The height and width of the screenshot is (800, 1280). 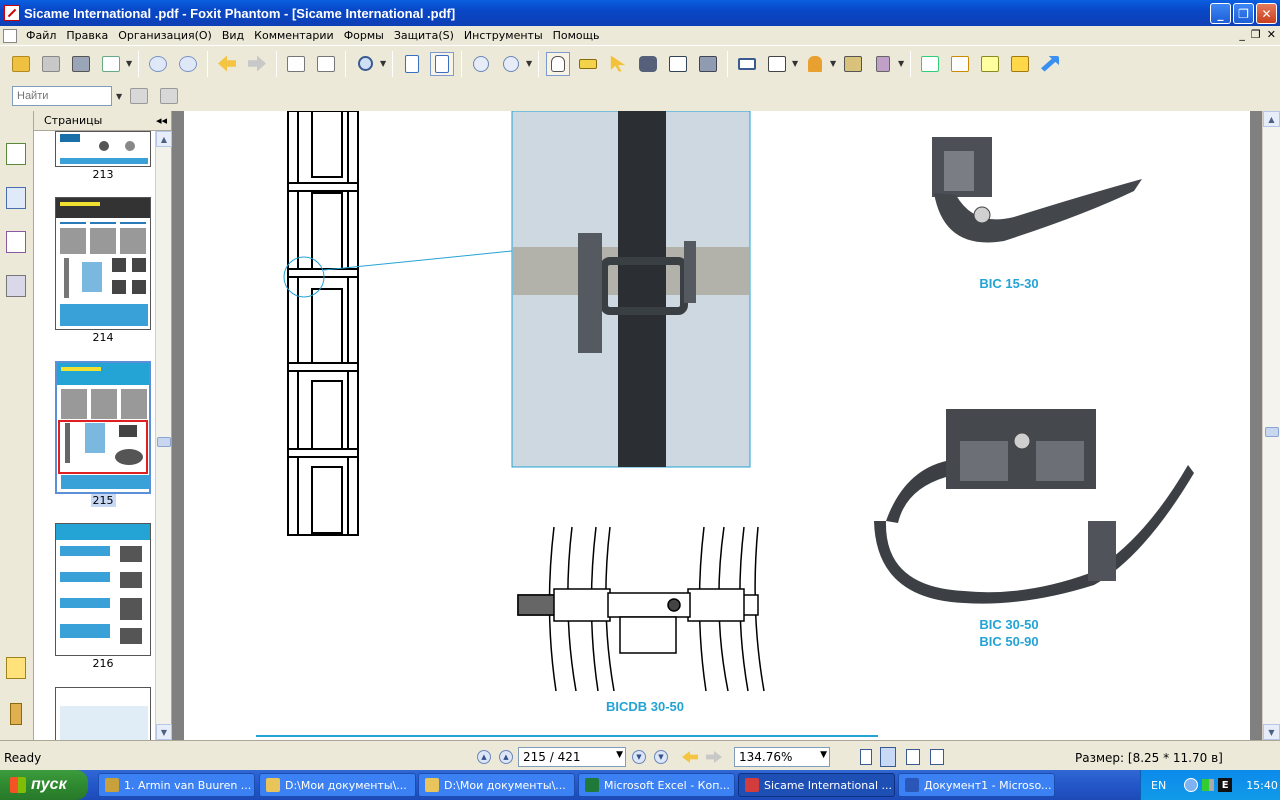 I want to click on menu-file: Файл, so click(x=41, y=35).